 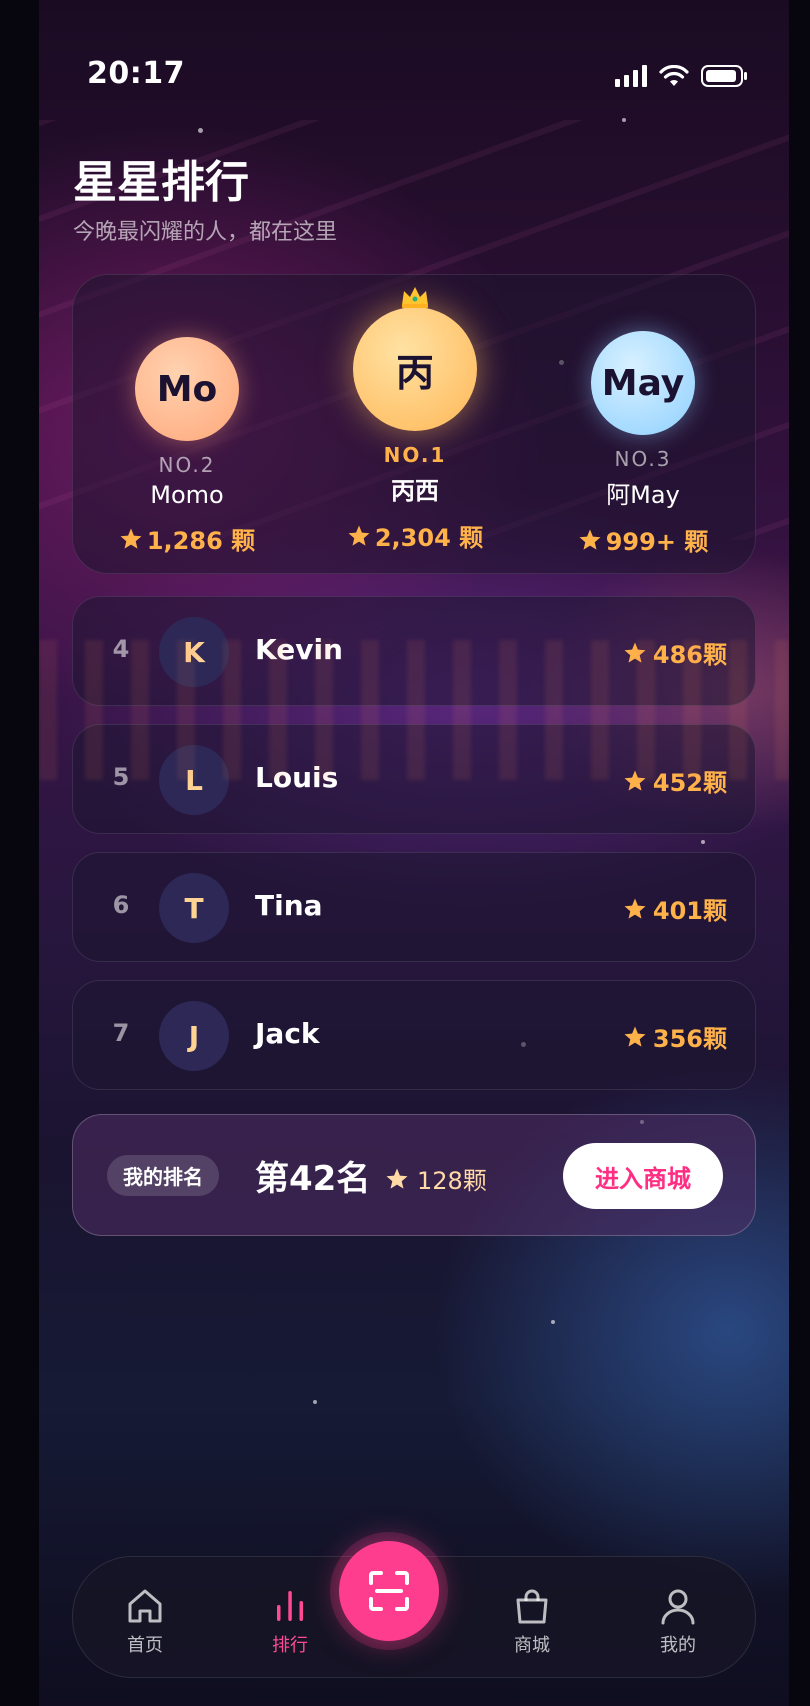 I want to click on avatar: J, so click(x=194, y=1036).